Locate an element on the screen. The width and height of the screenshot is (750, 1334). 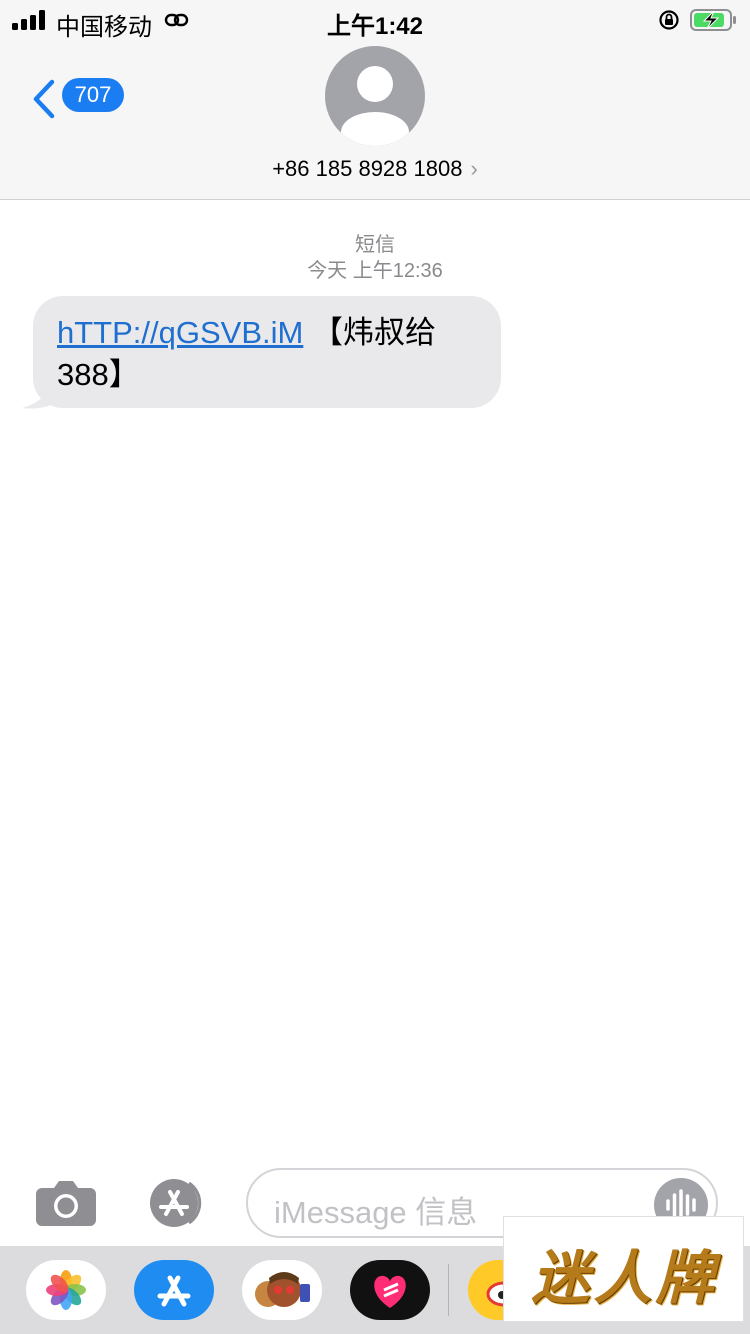
app-store-app-icon is located at coordinates (174, 1290).